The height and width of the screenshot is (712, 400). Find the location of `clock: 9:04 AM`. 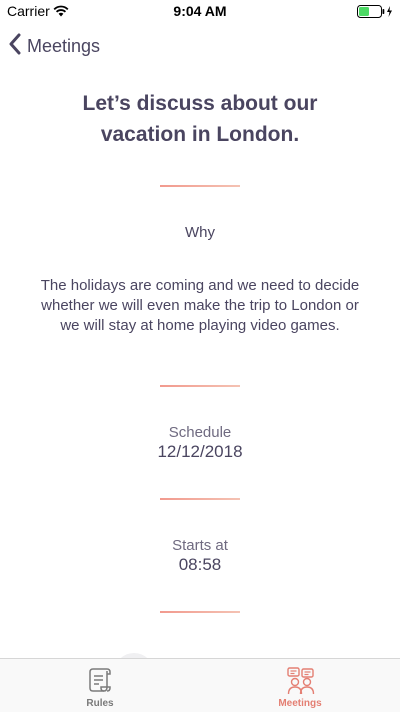

clock: 9:04 AM is located at coordinates (200, 11).